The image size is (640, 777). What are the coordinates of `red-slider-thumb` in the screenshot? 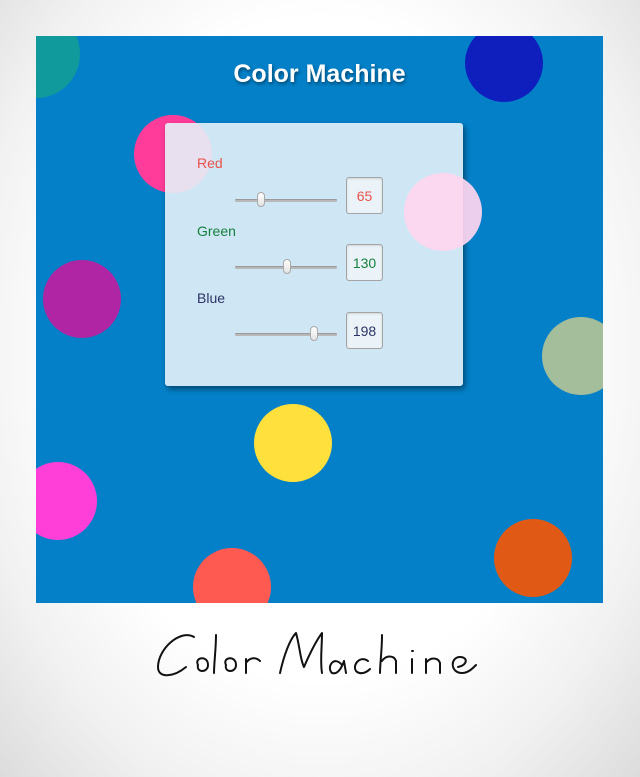 It's located at (261, 199).